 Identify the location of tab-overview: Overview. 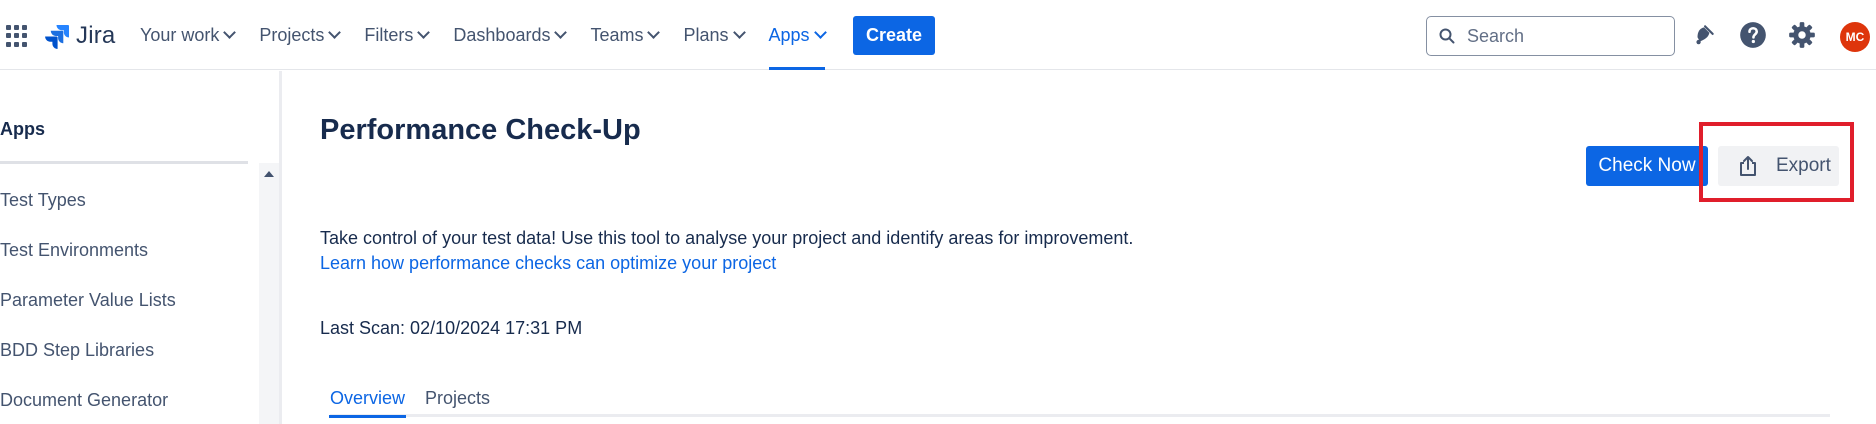
(367, 403).